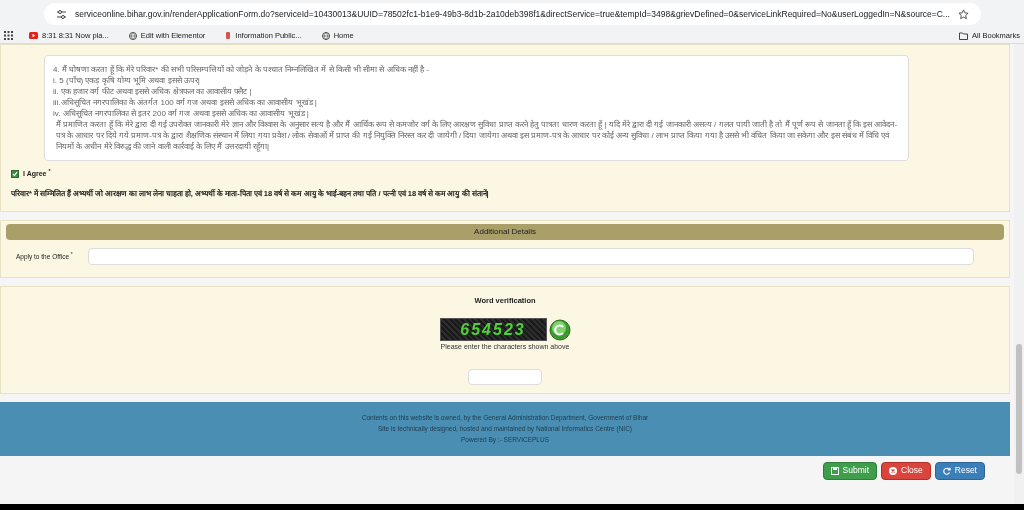 The height and width of the screenshot is (510, 1024). What do you see at coordinates (153, 91) in the screenshot?
I see `declaration-text: ii. एक हजार वर्ग फीट अथवा इससे अधिक क्षेत्रफल का आवासीय फ्लैट |` at bounding box center [153, 91].